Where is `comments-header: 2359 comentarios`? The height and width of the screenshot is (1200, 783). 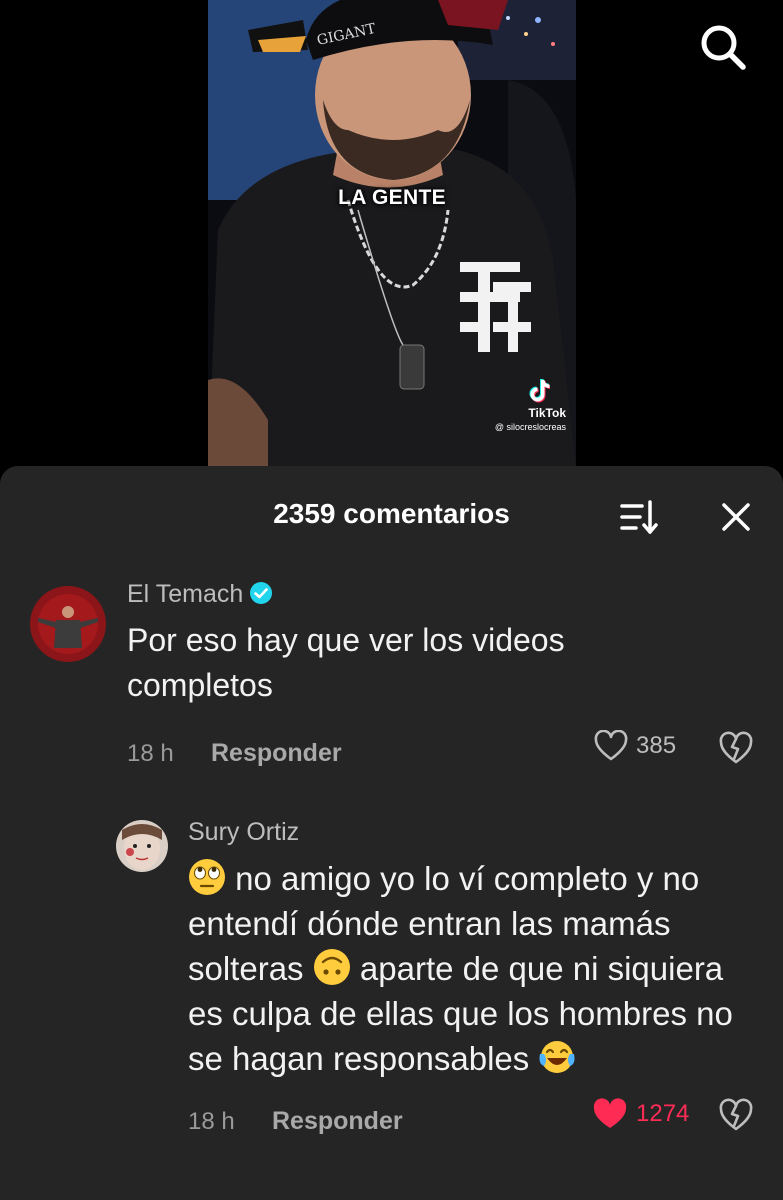 comments-header: 2359 comentarios is located at coordinates (391, 514).